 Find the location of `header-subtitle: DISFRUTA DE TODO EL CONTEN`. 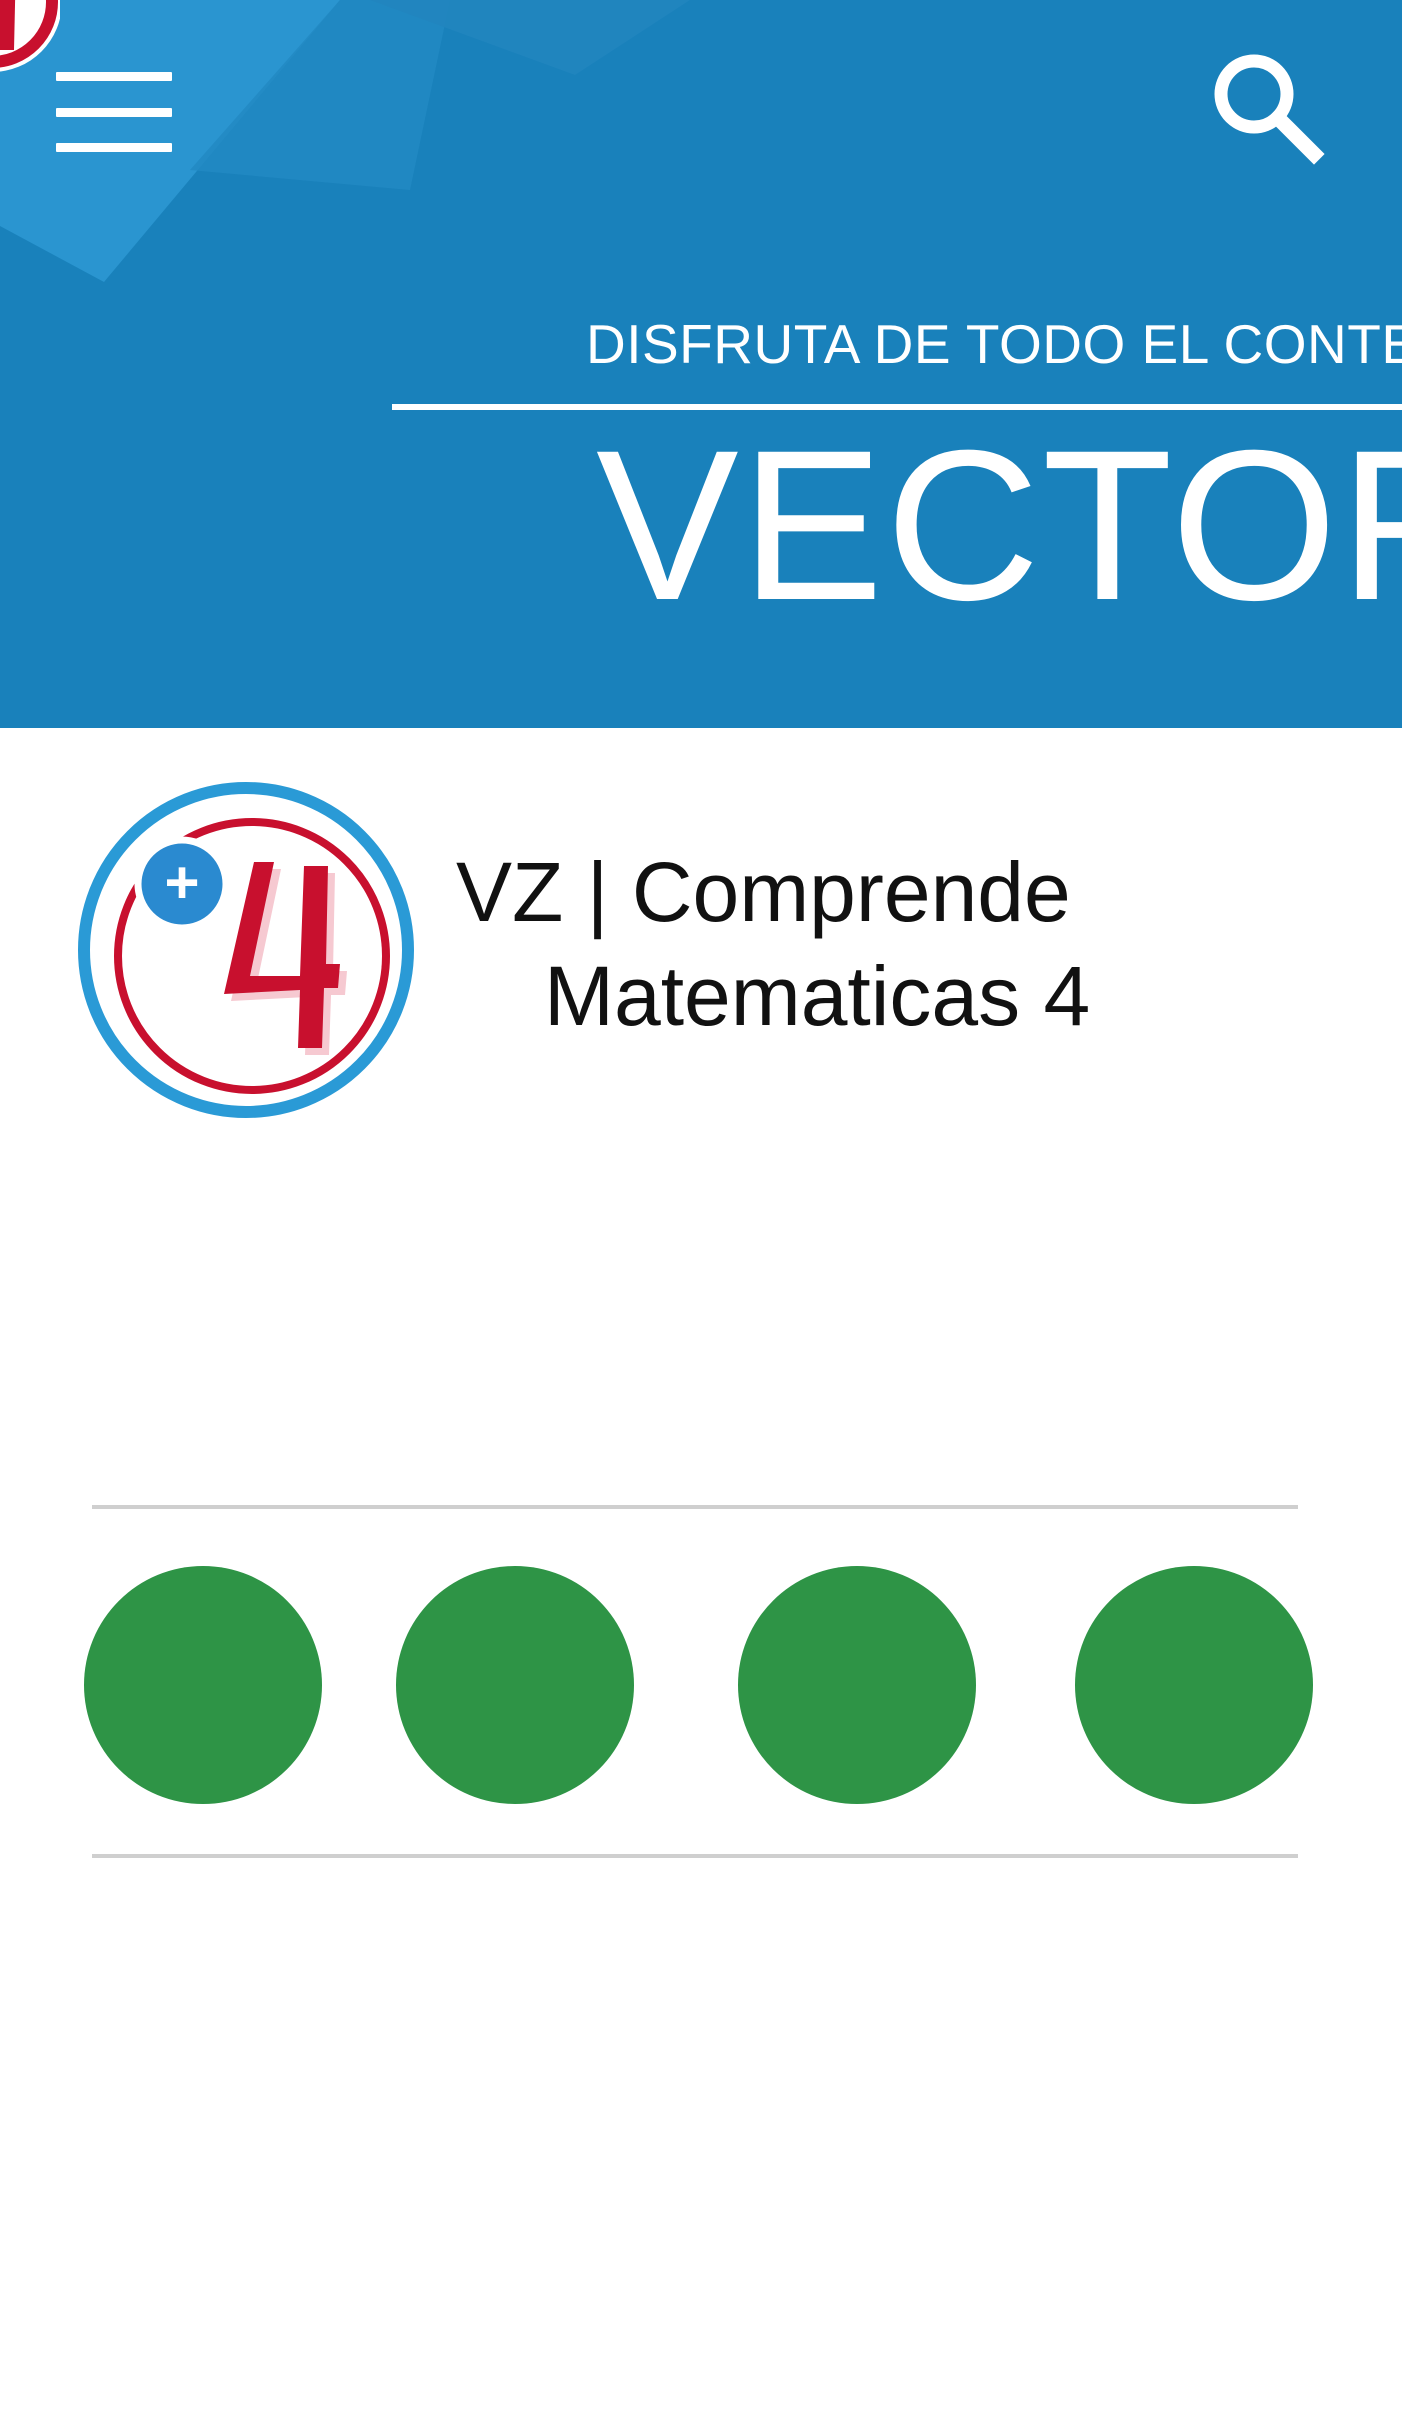

header-subtitle: DISFRUTA DE TODO EL CONTEN is located at coordinates (994, 344).